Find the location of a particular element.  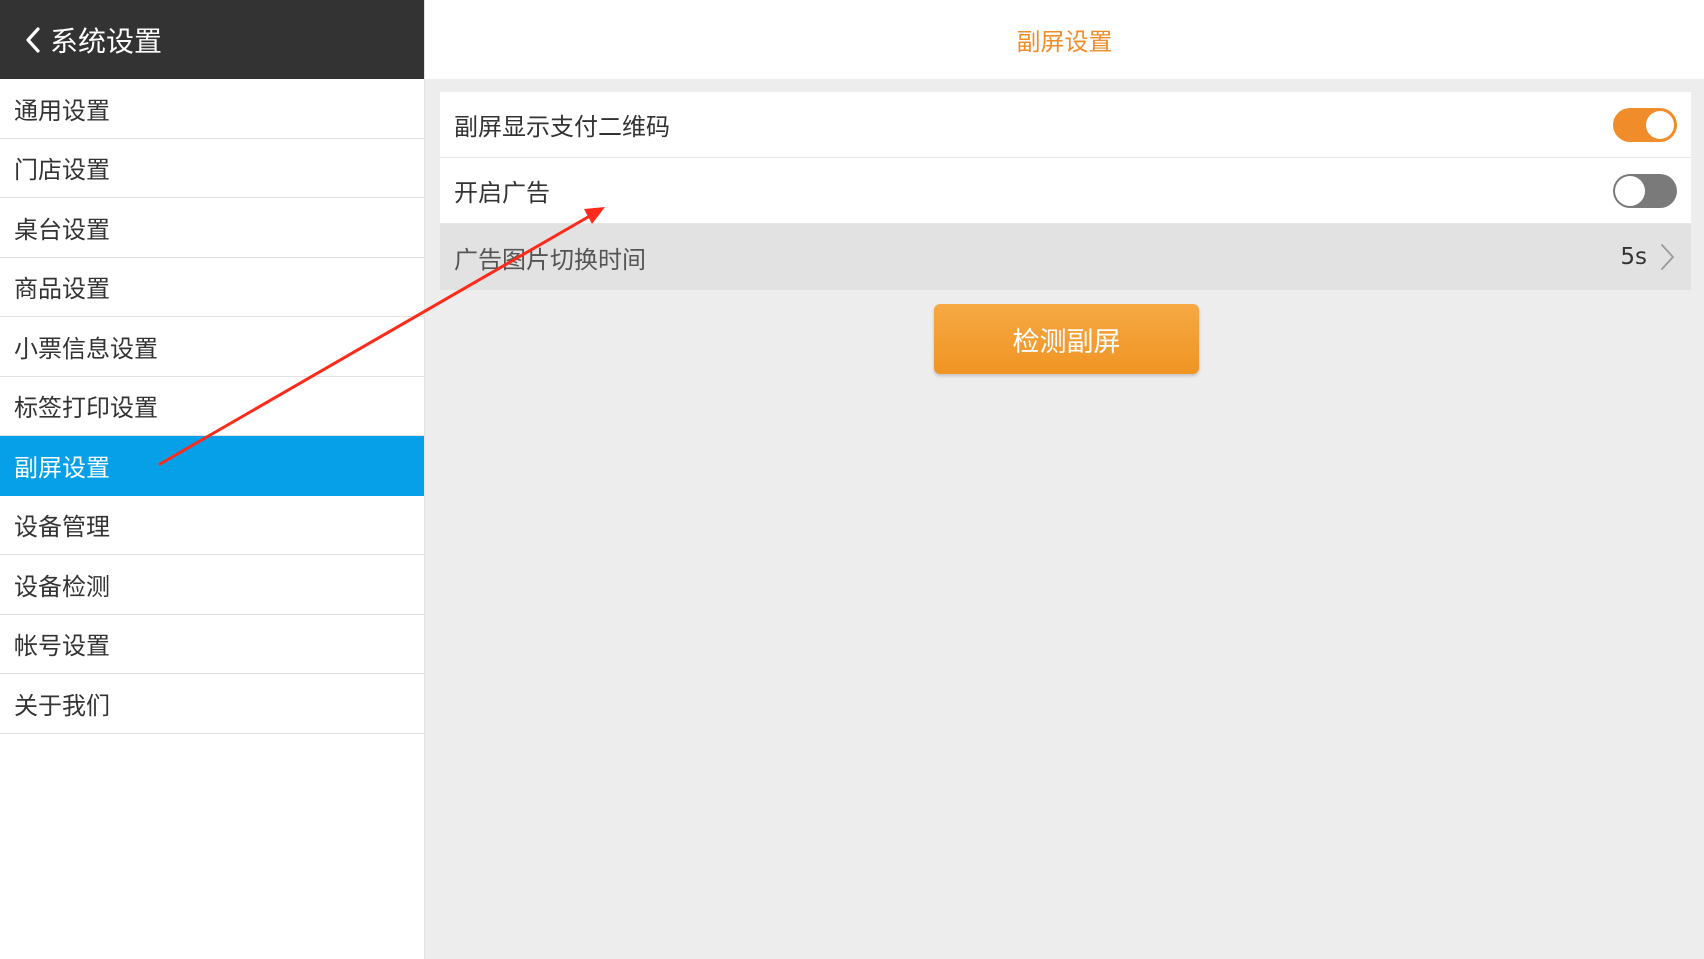

sidebar-item-general: 通用设置 is located at coordinates (212, 109).